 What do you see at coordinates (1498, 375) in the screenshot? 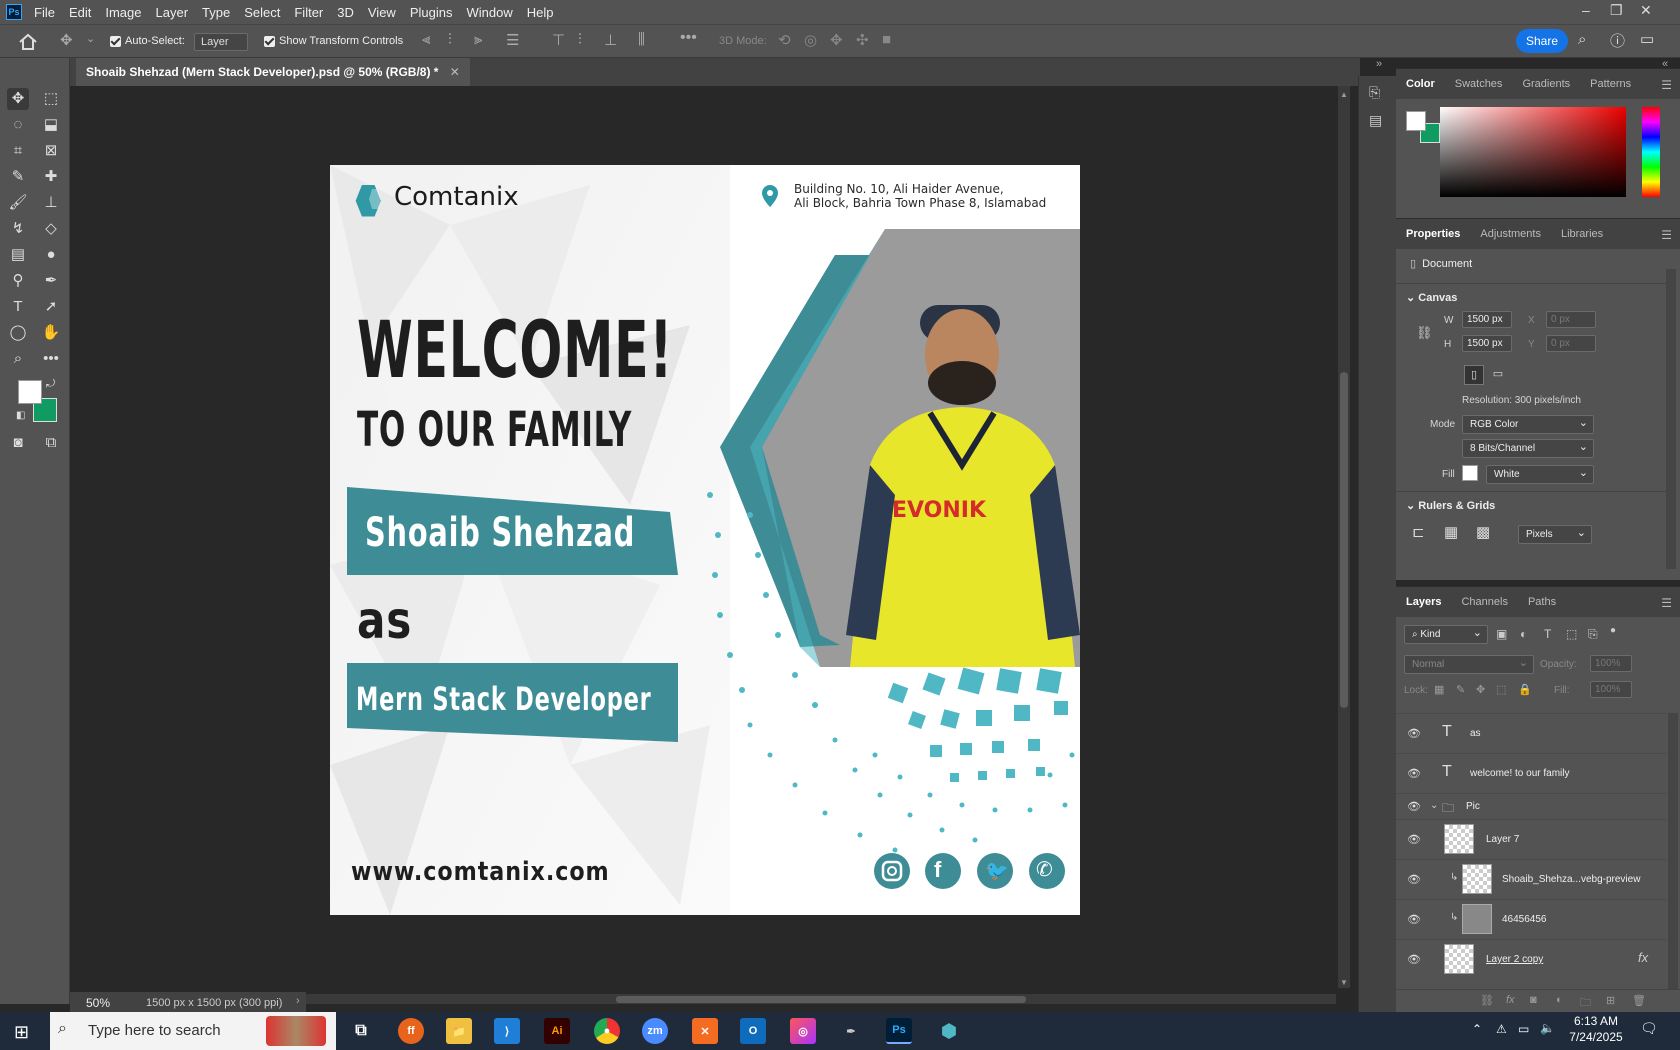
I see `landscape-orientation-icon: ▭` at bounding box center [1498, 375].